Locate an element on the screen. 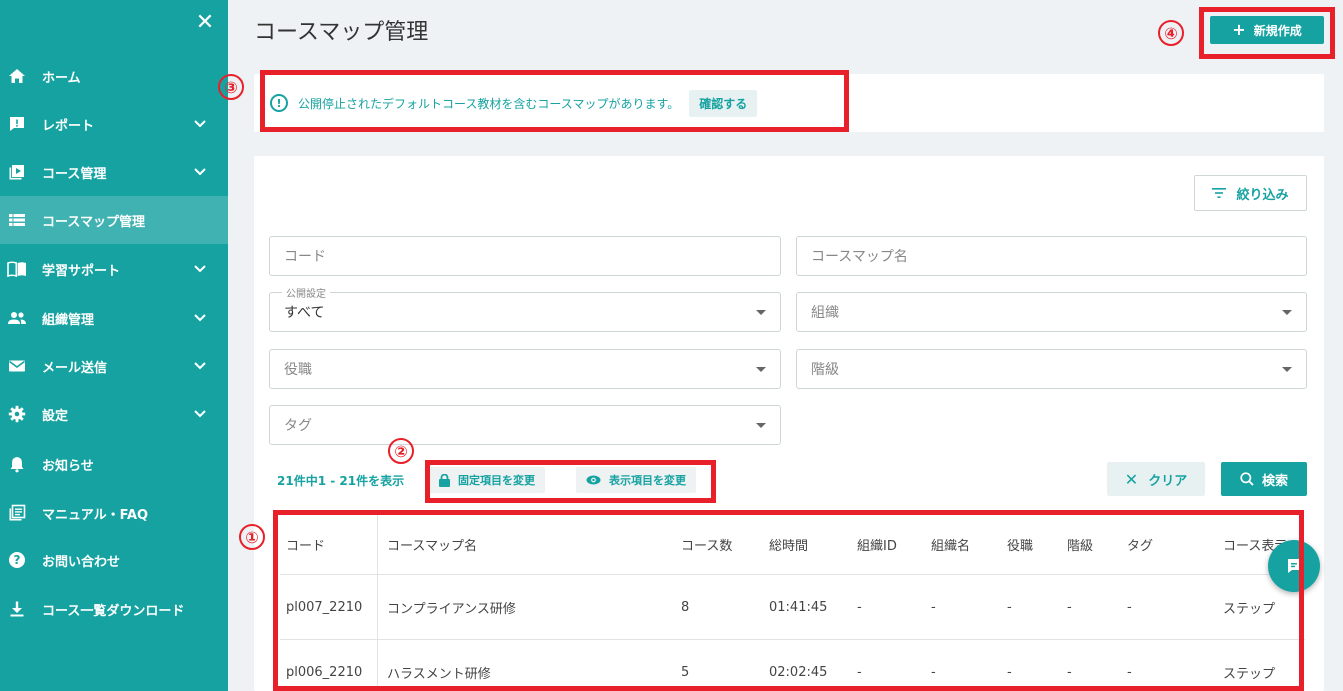 This screenshot has width=1343, height=691. alert-banner: ! 公開停止されたデフォルトコース教材を含むコースマップがあります。 確認する is located at coordinates (514, 103).